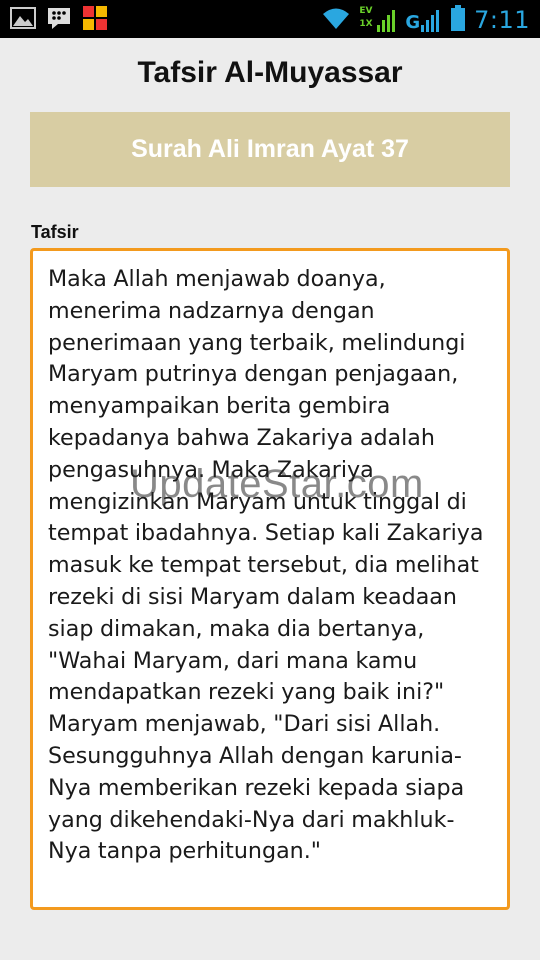 The height and width of the screenshot is (960, 540). I want to click on surah-banner: Surah Ali Imran Ayat 37, so click(270, 149).